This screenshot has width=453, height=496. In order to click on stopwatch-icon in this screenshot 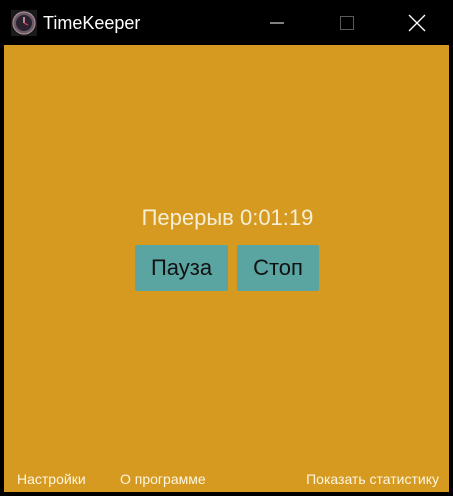, I will do `click(24, 23)`.